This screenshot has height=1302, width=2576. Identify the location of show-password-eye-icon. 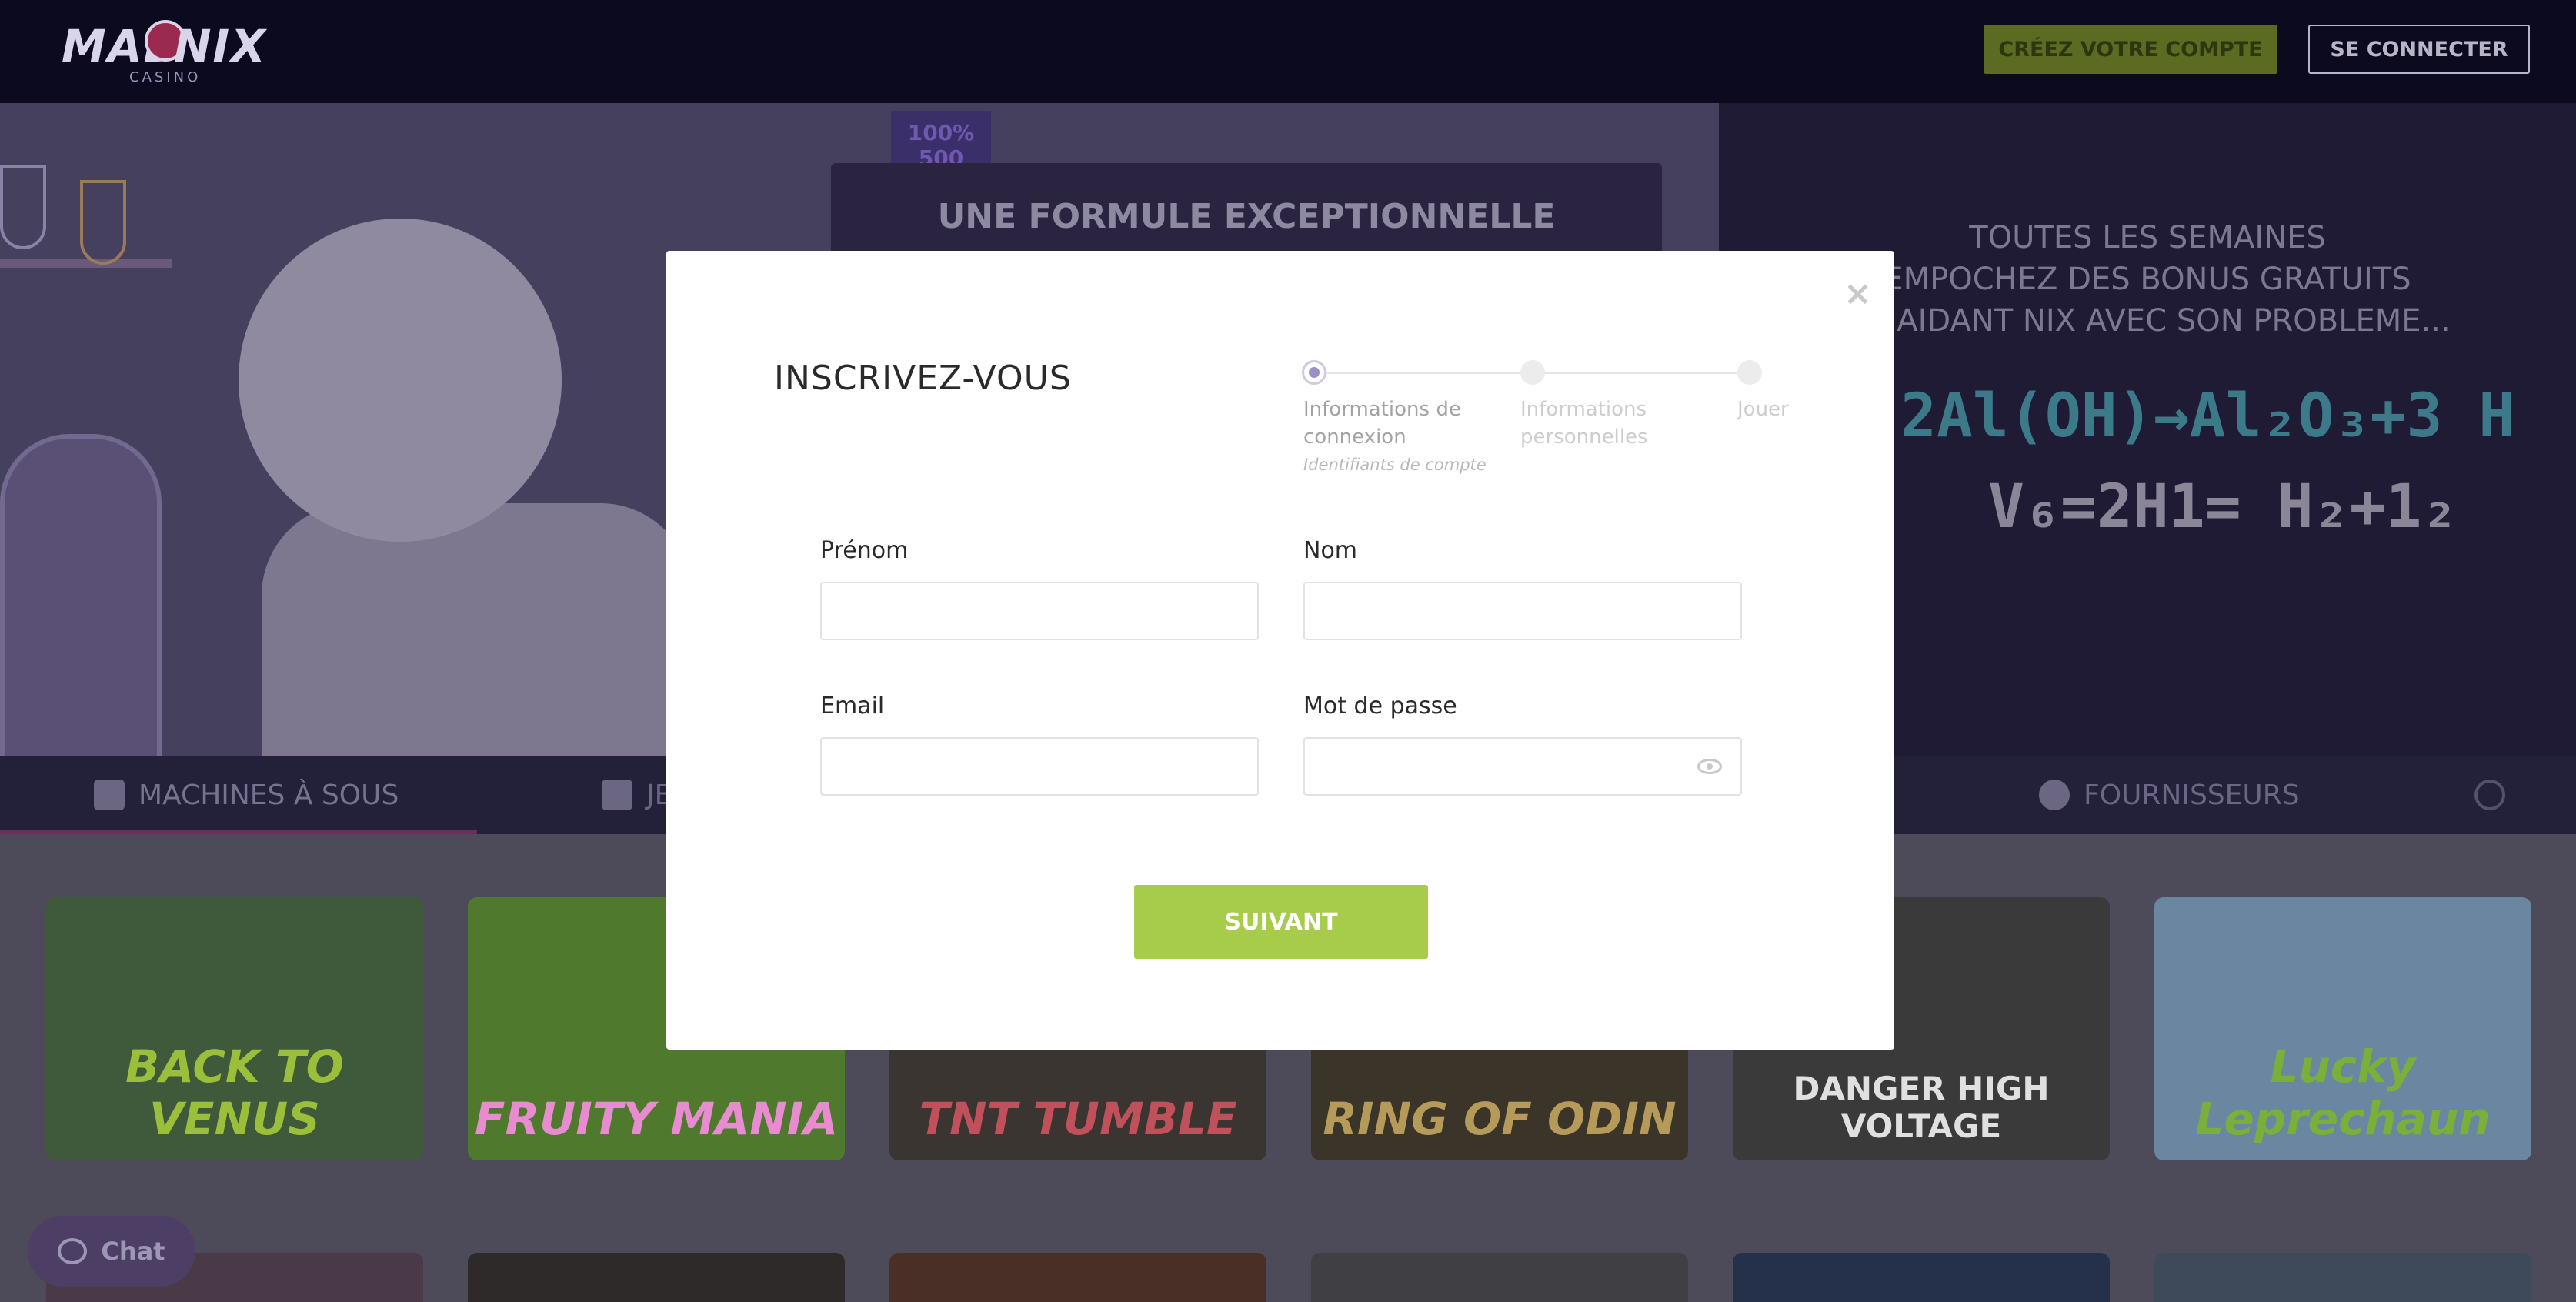
(1710, 766).